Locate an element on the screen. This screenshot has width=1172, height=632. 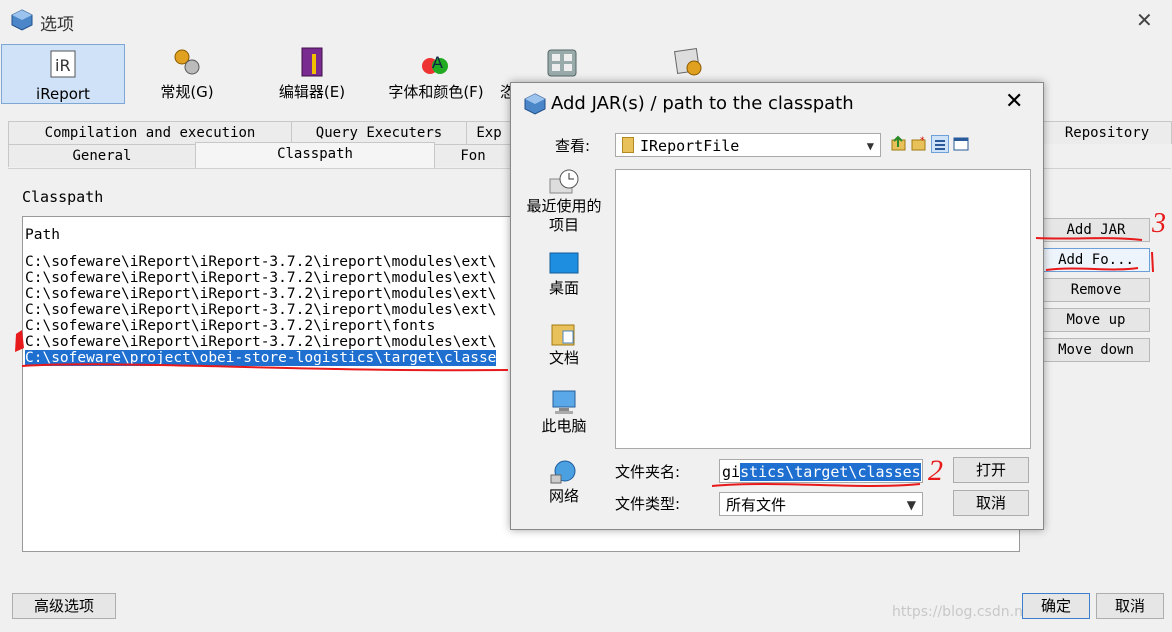
annotation-underline-row is located at coordinates (265, 367).